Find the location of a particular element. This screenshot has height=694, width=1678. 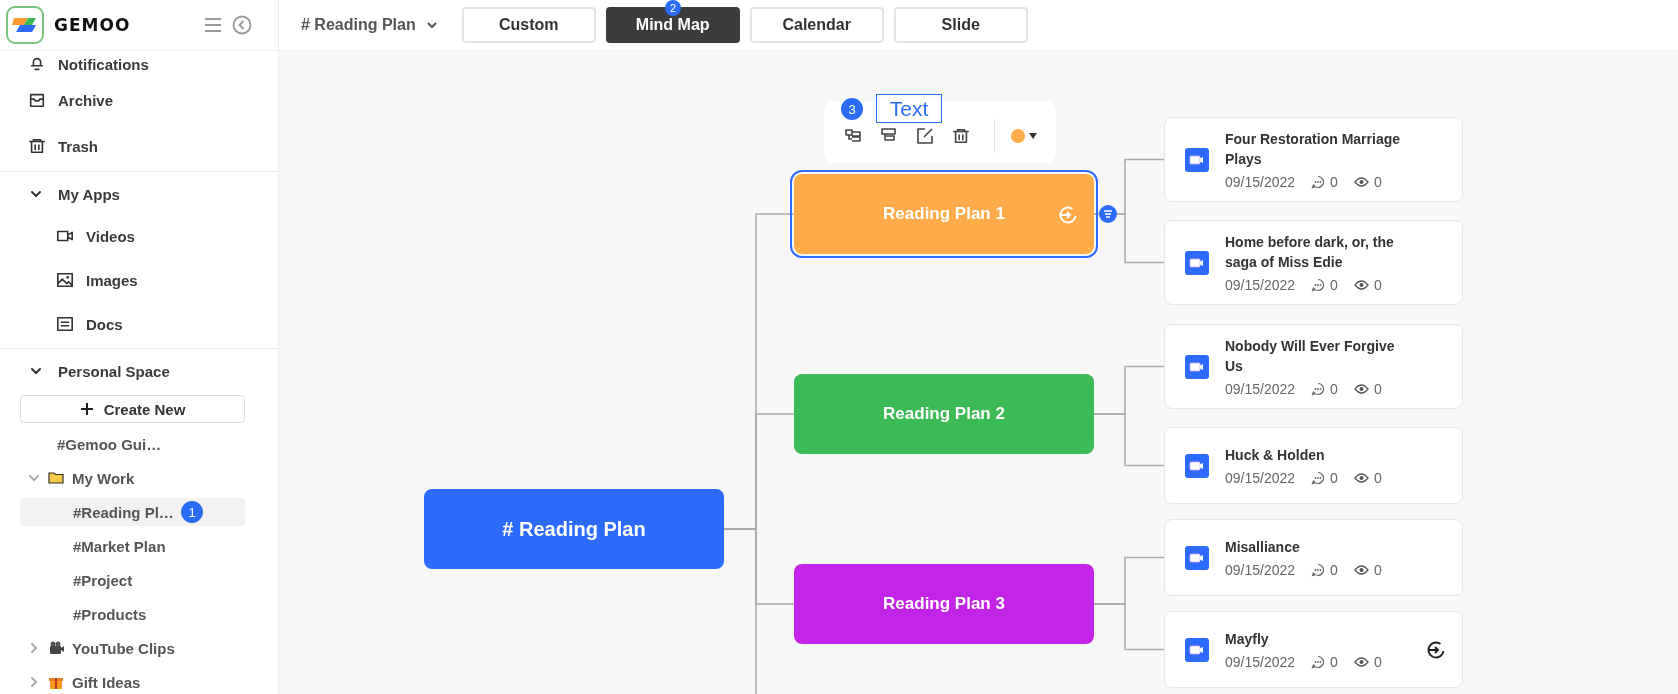

tree-item: YouTube Clips is located at coordinates (132, 648).